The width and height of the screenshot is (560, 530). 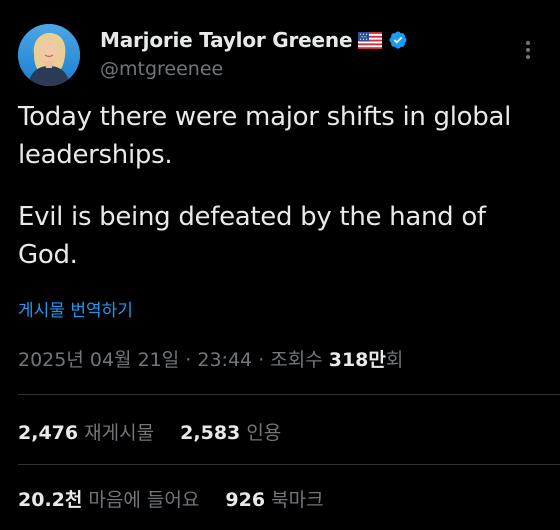 I want to click on avatar, so click(x=49, y=55).